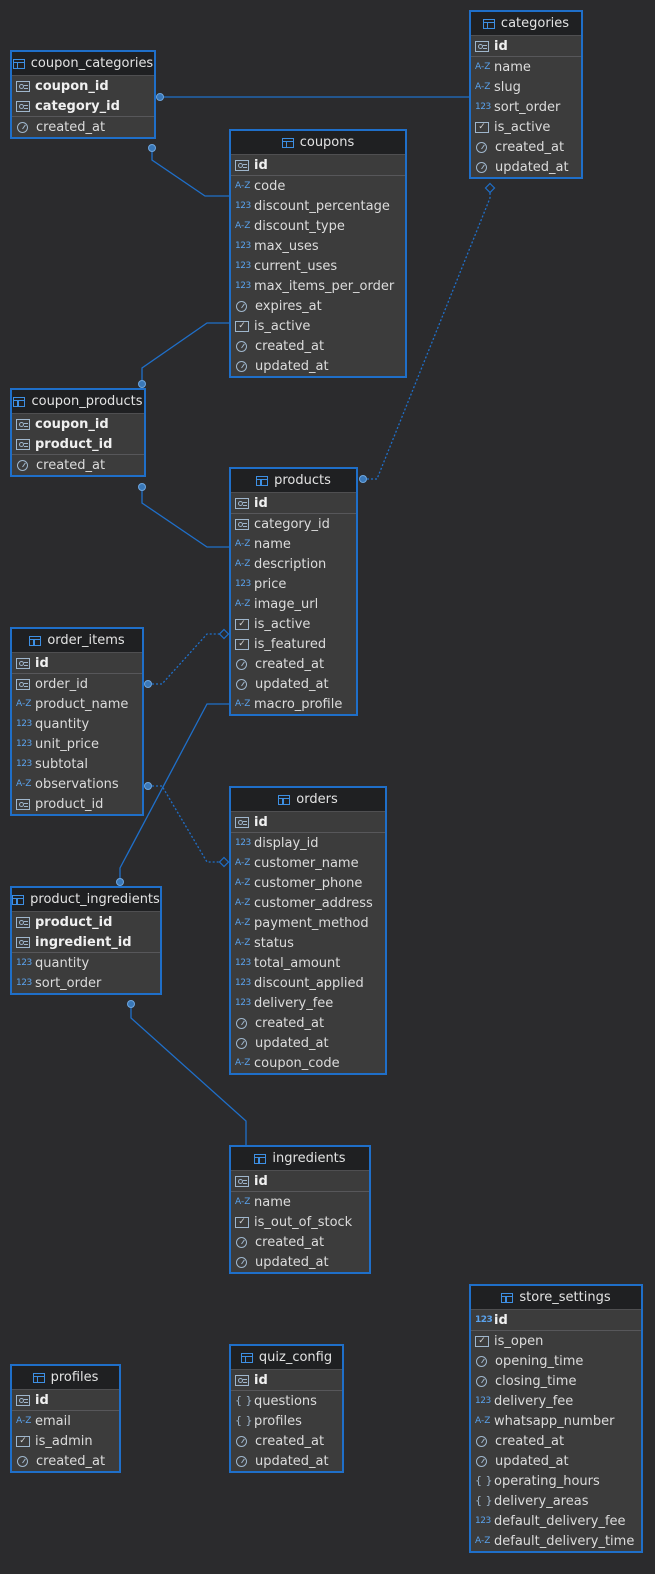 This screenshot has width=655, height=1574. What do you see at coordinates (308, 943) in the screenshot?
I see `column-row: A-Z status` at bounding box center [308, 943].